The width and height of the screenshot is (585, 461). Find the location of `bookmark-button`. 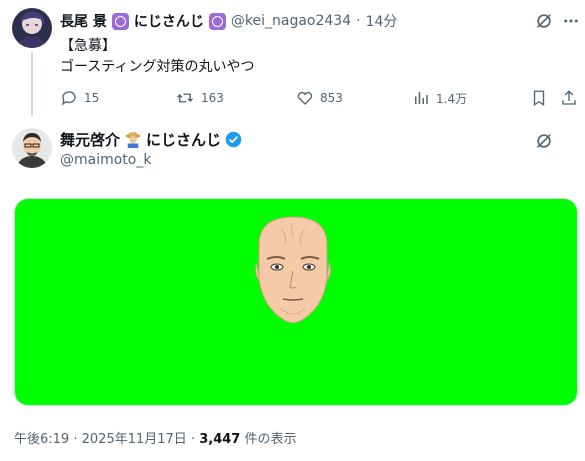

bookmark-button is located at coordinates (539, 98).